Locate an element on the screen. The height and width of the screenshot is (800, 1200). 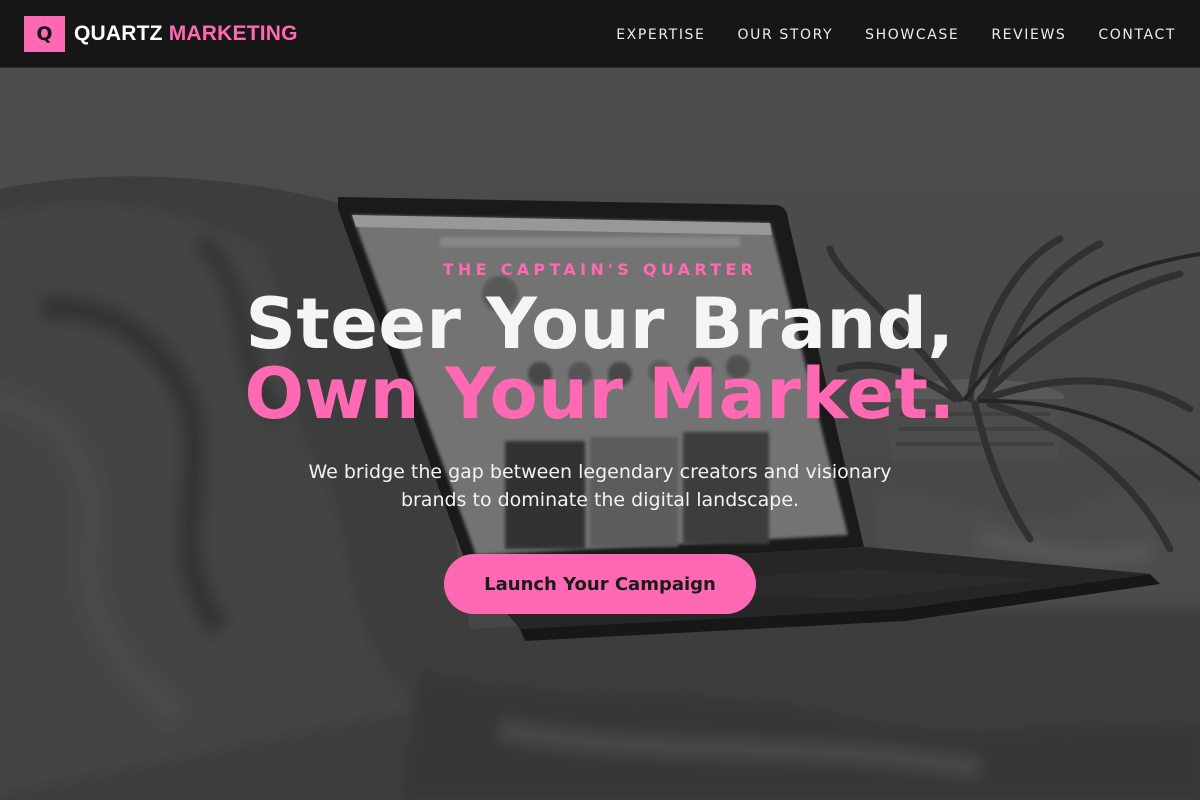
brand-name-primary: QUARTZ is located at coordinates (118, 33).